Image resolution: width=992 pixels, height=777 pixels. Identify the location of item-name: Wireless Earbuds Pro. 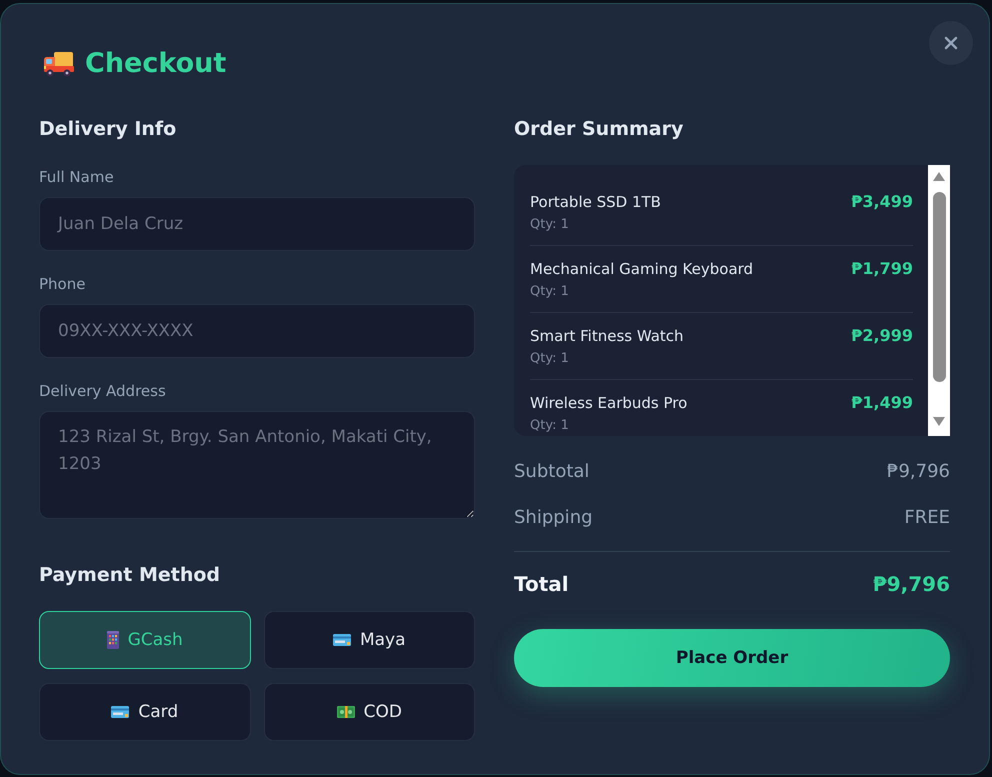
(609, 403).